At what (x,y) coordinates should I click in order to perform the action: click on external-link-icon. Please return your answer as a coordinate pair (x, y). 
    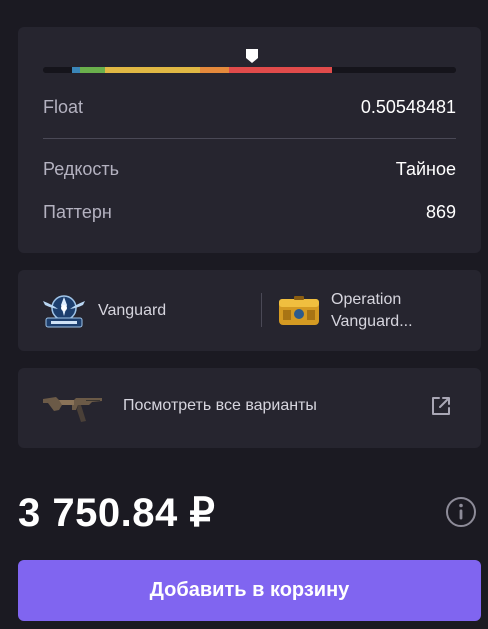
    Looking at the image, I should click on (441, 406).